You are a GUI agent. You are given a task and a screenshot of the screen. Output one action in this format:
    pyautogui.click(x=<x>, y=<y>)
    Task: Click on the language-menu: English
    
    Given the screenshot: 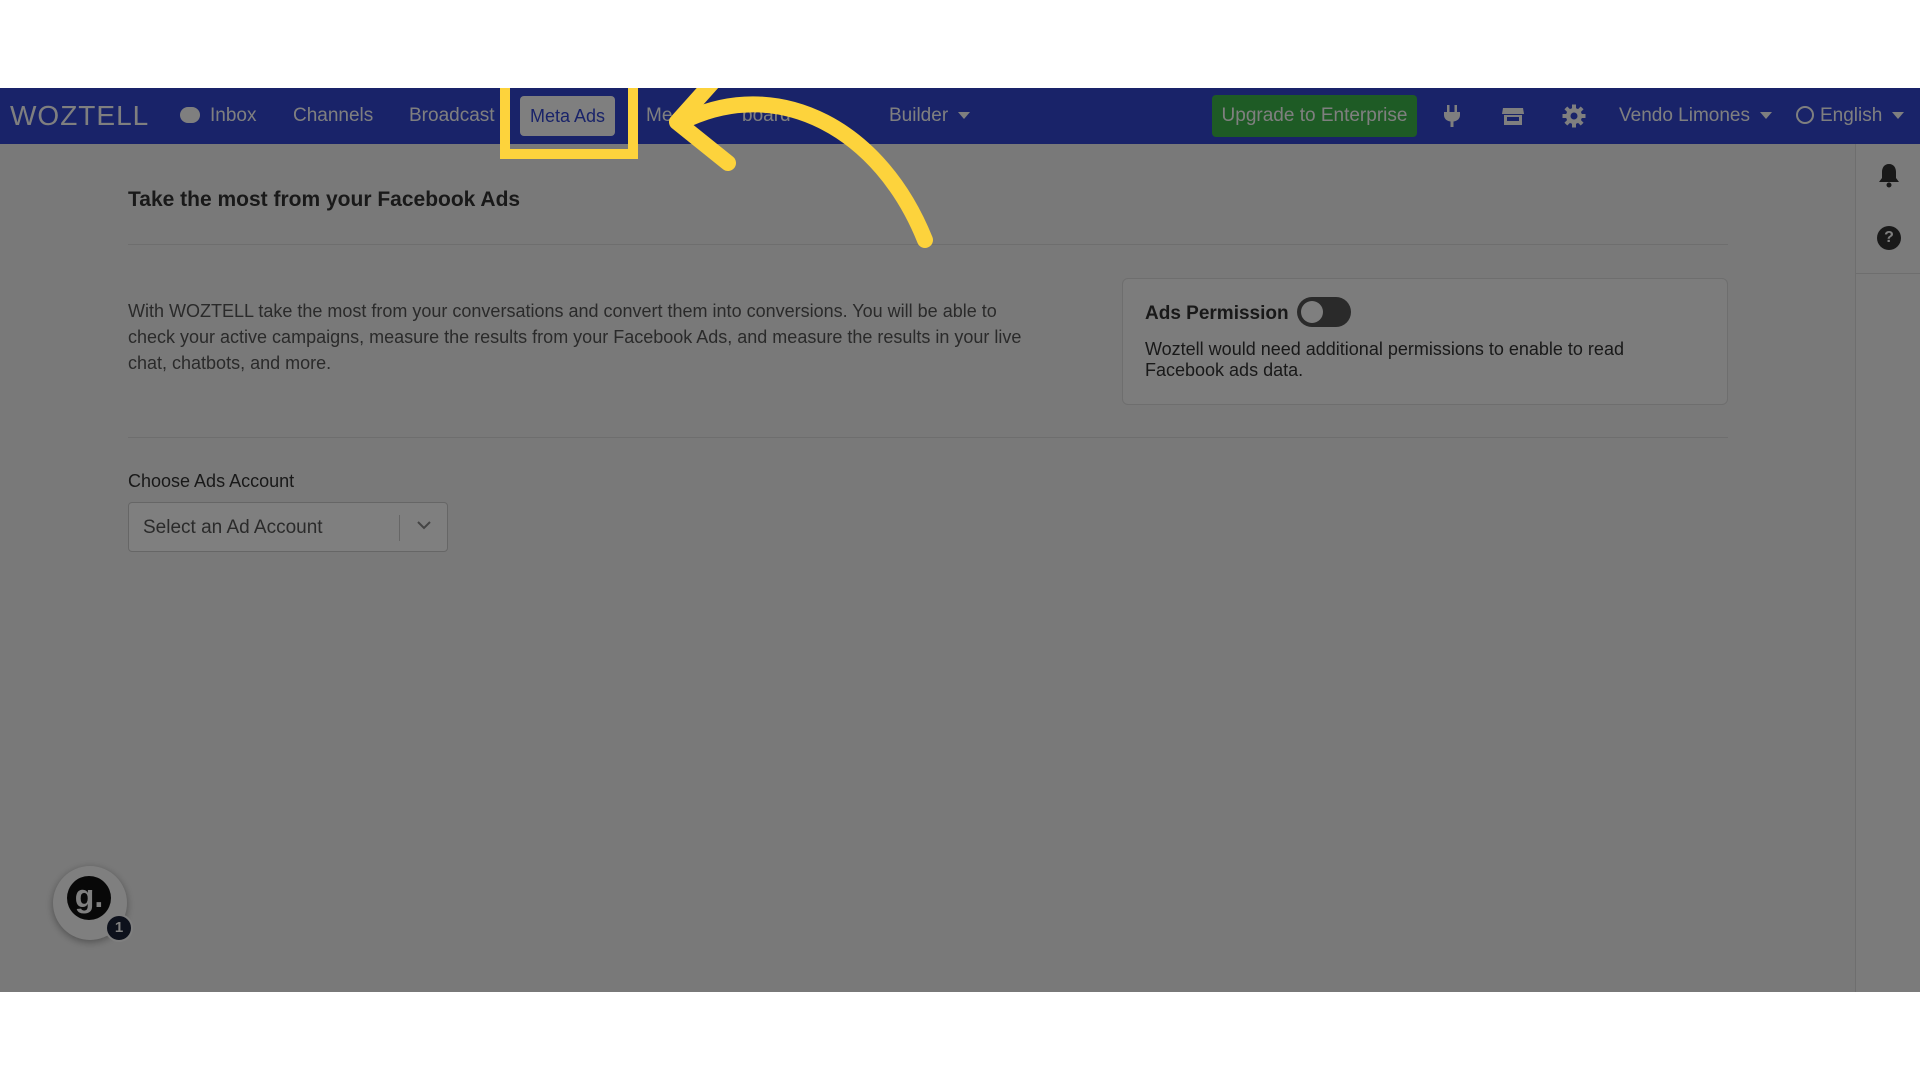 What is the action you would take?
    pyautogui.click(x=1850, y=116)
    